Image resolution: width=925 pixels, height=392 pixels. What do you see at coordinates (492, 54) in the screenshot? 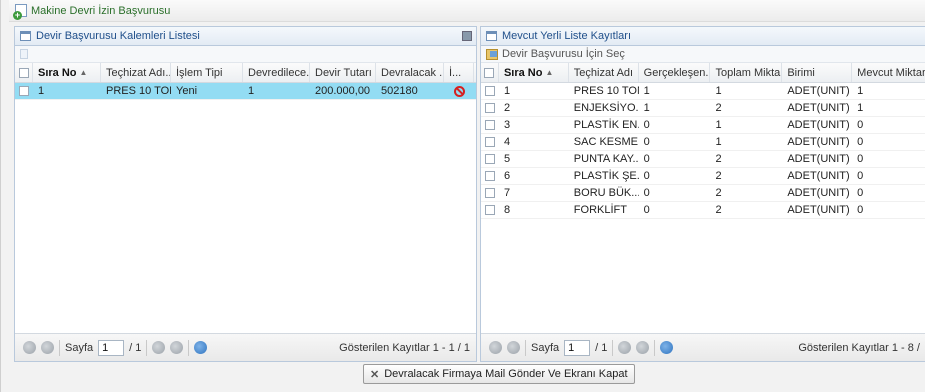
I see `select-icon` at bounding box center [492, 54].